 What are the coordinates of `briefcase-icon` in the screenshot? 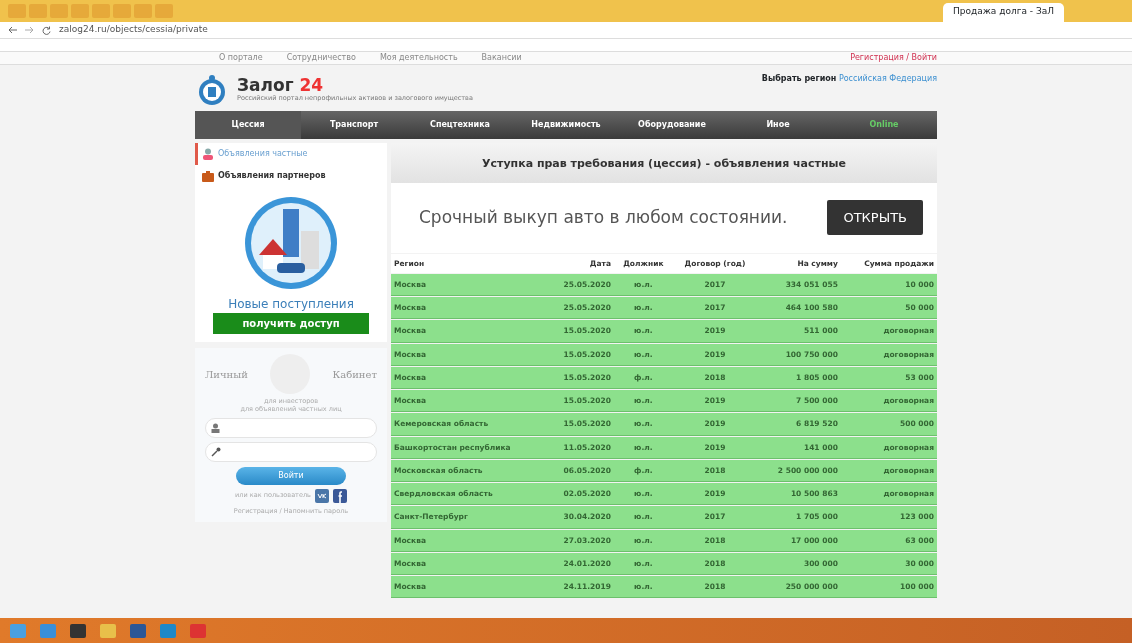 It's located at (208, 176).